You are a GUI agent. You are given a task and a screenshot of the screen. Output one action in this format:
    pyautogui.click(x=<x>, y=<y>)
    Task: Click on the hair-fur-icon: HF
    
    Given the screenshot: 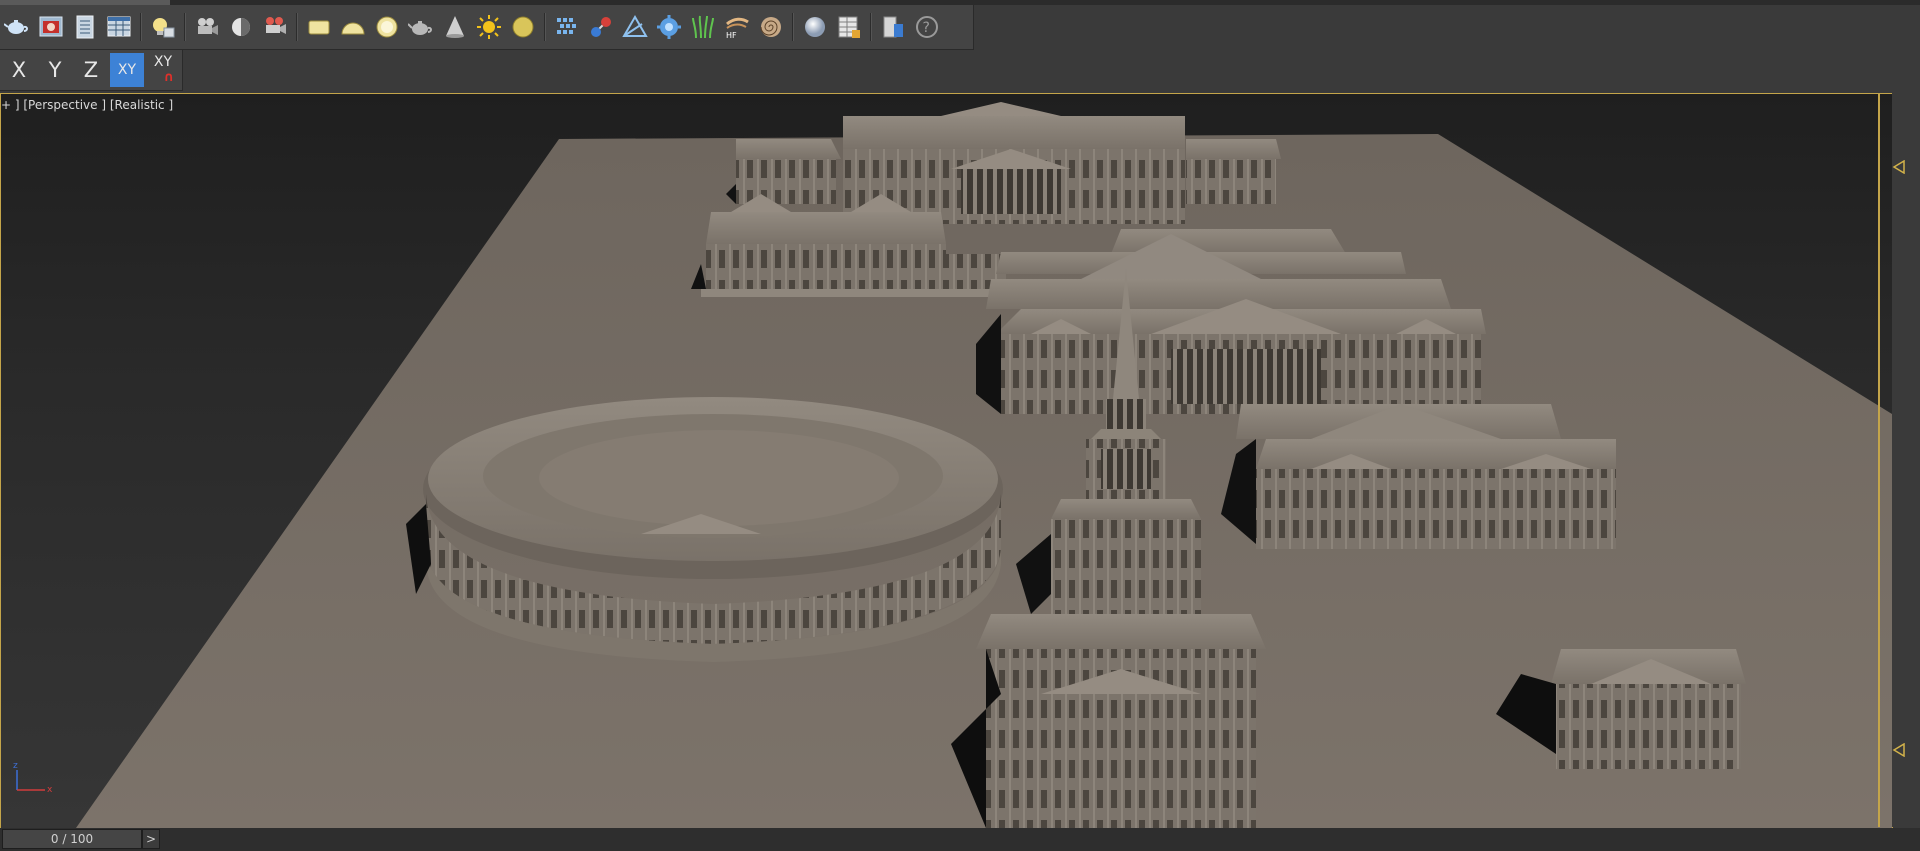 What is the action you would take?
    pyautogui.click(x=737, y=27)
    